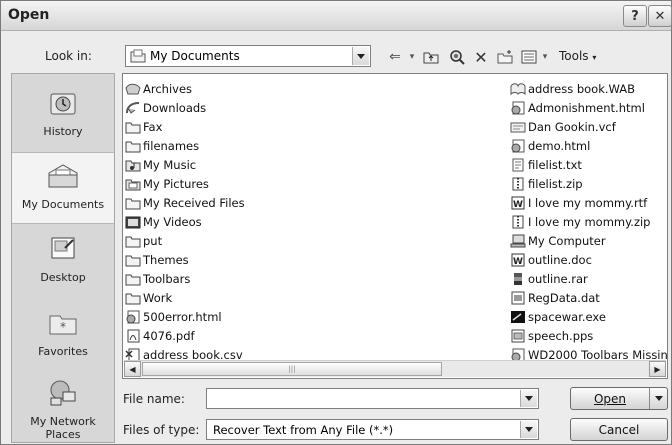 Image resolution: width=672 pixels, height=445 pixels. Describe the element at coordinates (143, 126) in the screenshot. I see `list-item: Fax` at that location.